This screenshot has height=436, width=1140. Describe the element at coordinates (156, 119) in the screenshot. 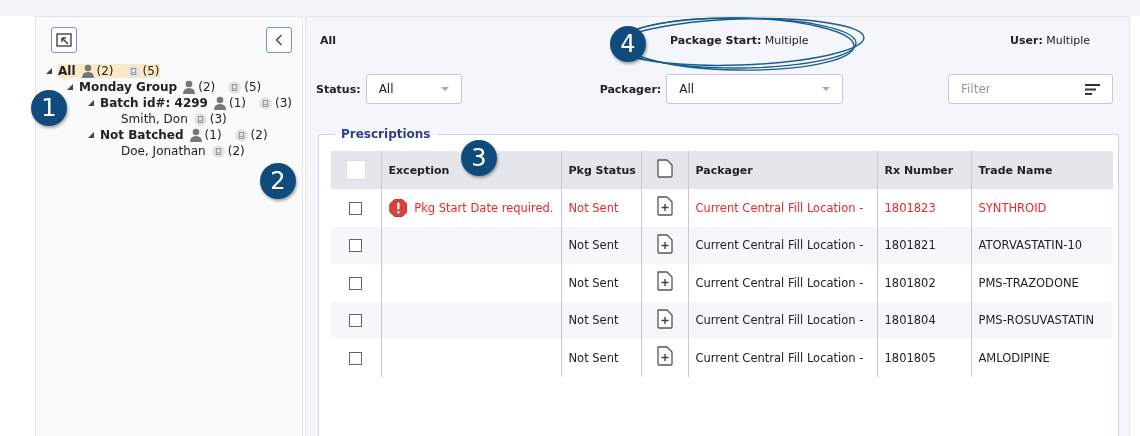

I see `tree-item: Smith, Don` at that location.